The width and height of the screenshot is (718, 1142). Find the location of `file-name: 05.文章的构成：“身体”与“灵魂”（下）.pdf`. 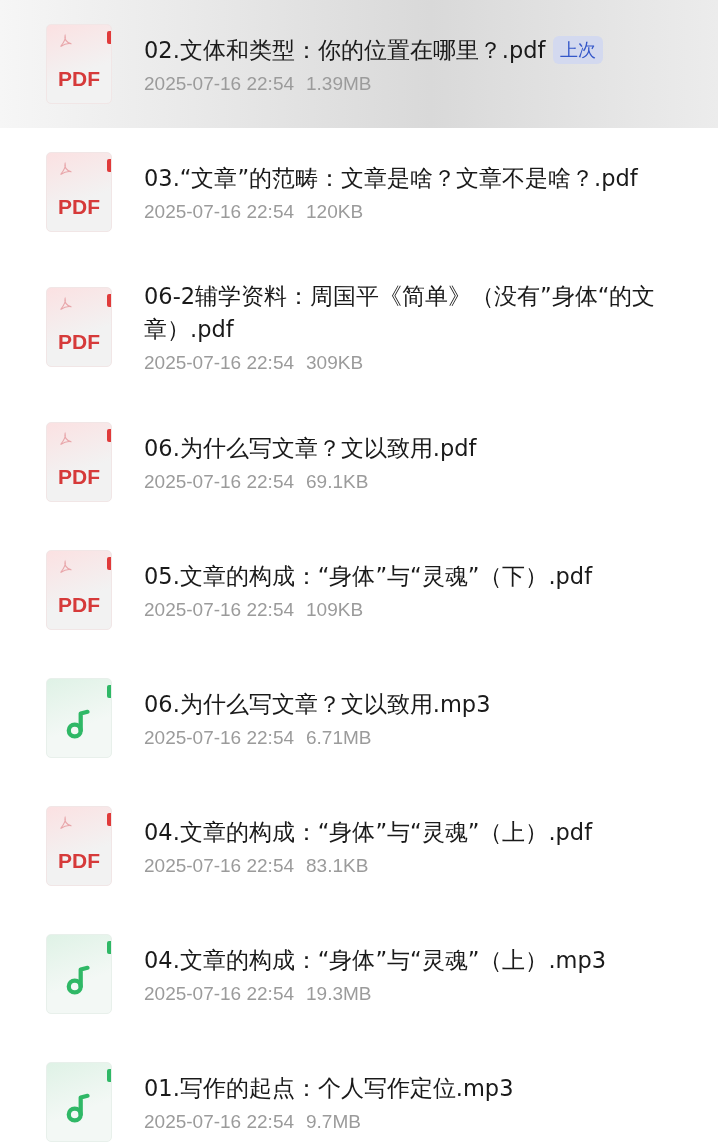

file-name: 05.文章的构成：“身体”与“灵魂”（下）.pdf is located at coordinates (368, 575).